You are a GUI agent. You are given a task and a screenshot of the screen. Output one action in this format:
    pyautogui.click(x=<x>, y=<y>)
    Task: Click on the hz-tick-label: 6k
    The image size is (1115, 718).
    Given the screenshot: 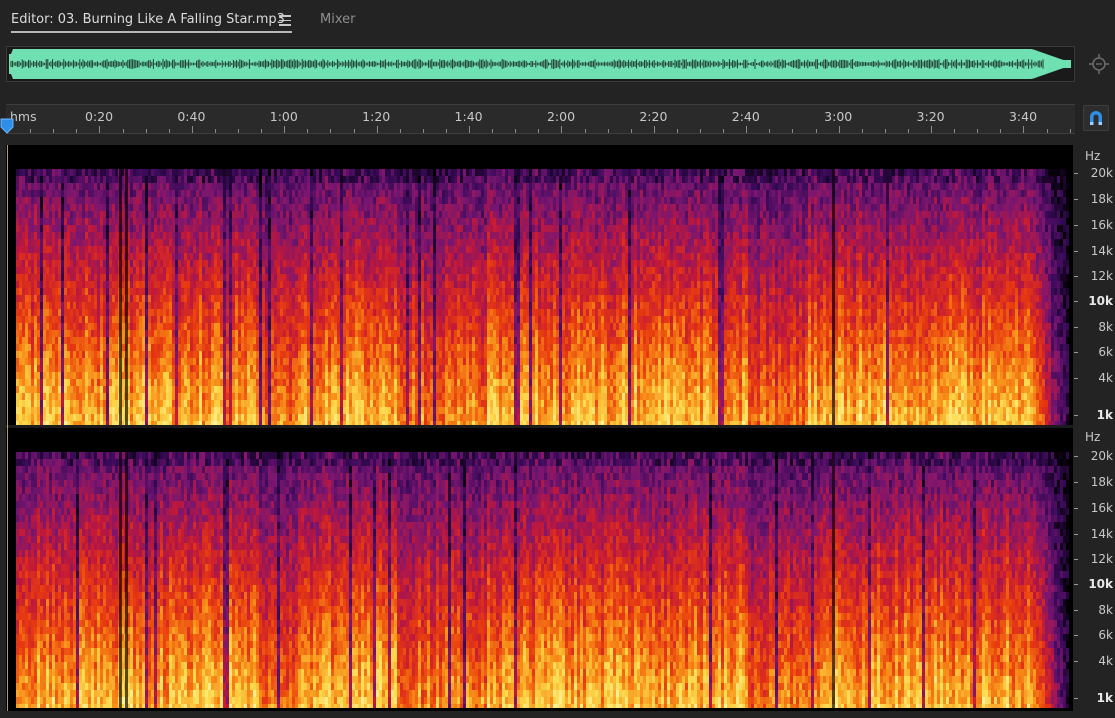 What is the action you would take?
    pyautogui.click(x=1105, y=352)
    